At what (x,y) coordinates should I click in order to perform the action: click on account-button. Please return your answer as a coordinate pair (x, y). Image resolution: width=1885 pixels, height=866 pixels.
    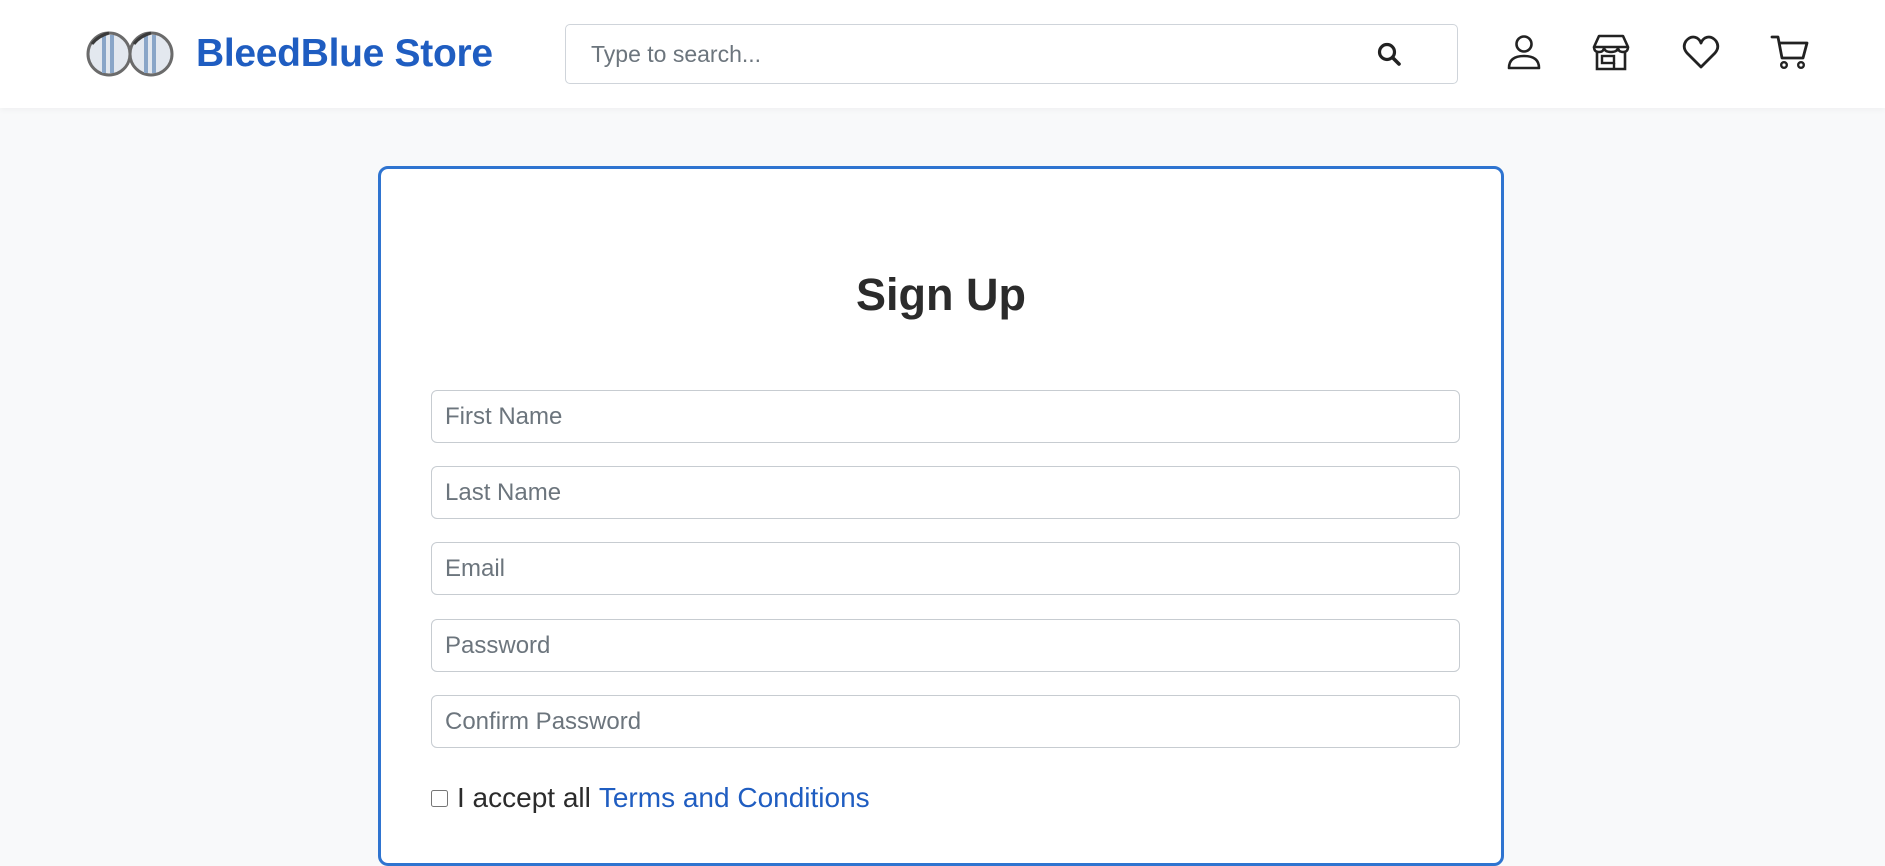
    Looking at the image, I should click on (1524, 52).